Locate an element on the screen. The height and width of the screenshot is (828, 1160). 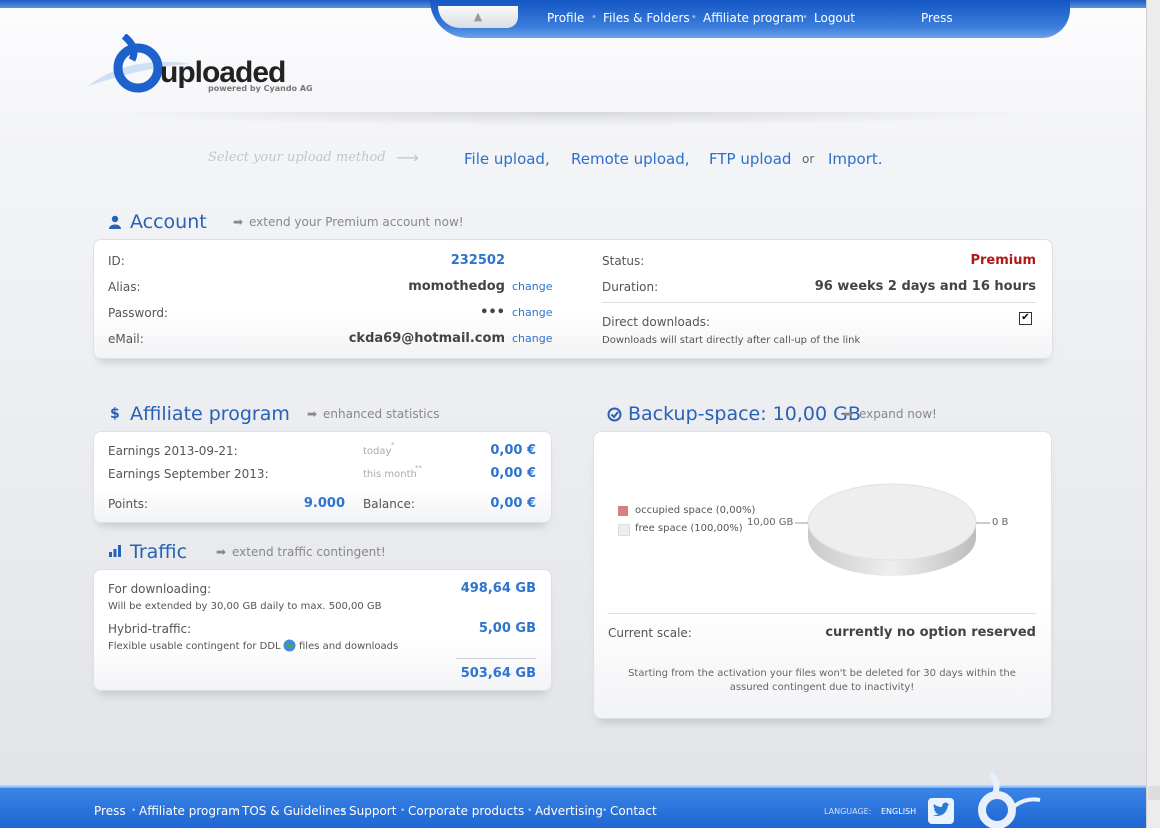
user-icon is located at coordinates (115, 222).